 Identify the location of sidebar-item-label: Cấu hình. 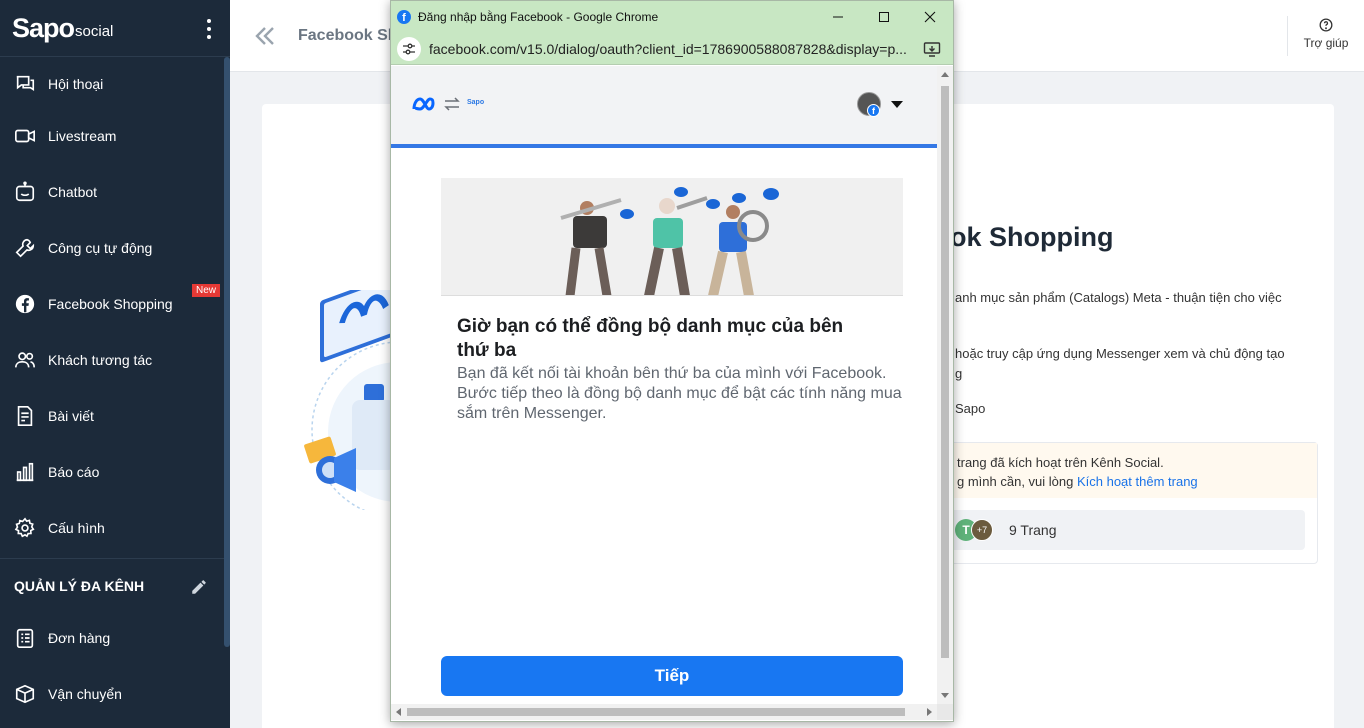
(76, 528).